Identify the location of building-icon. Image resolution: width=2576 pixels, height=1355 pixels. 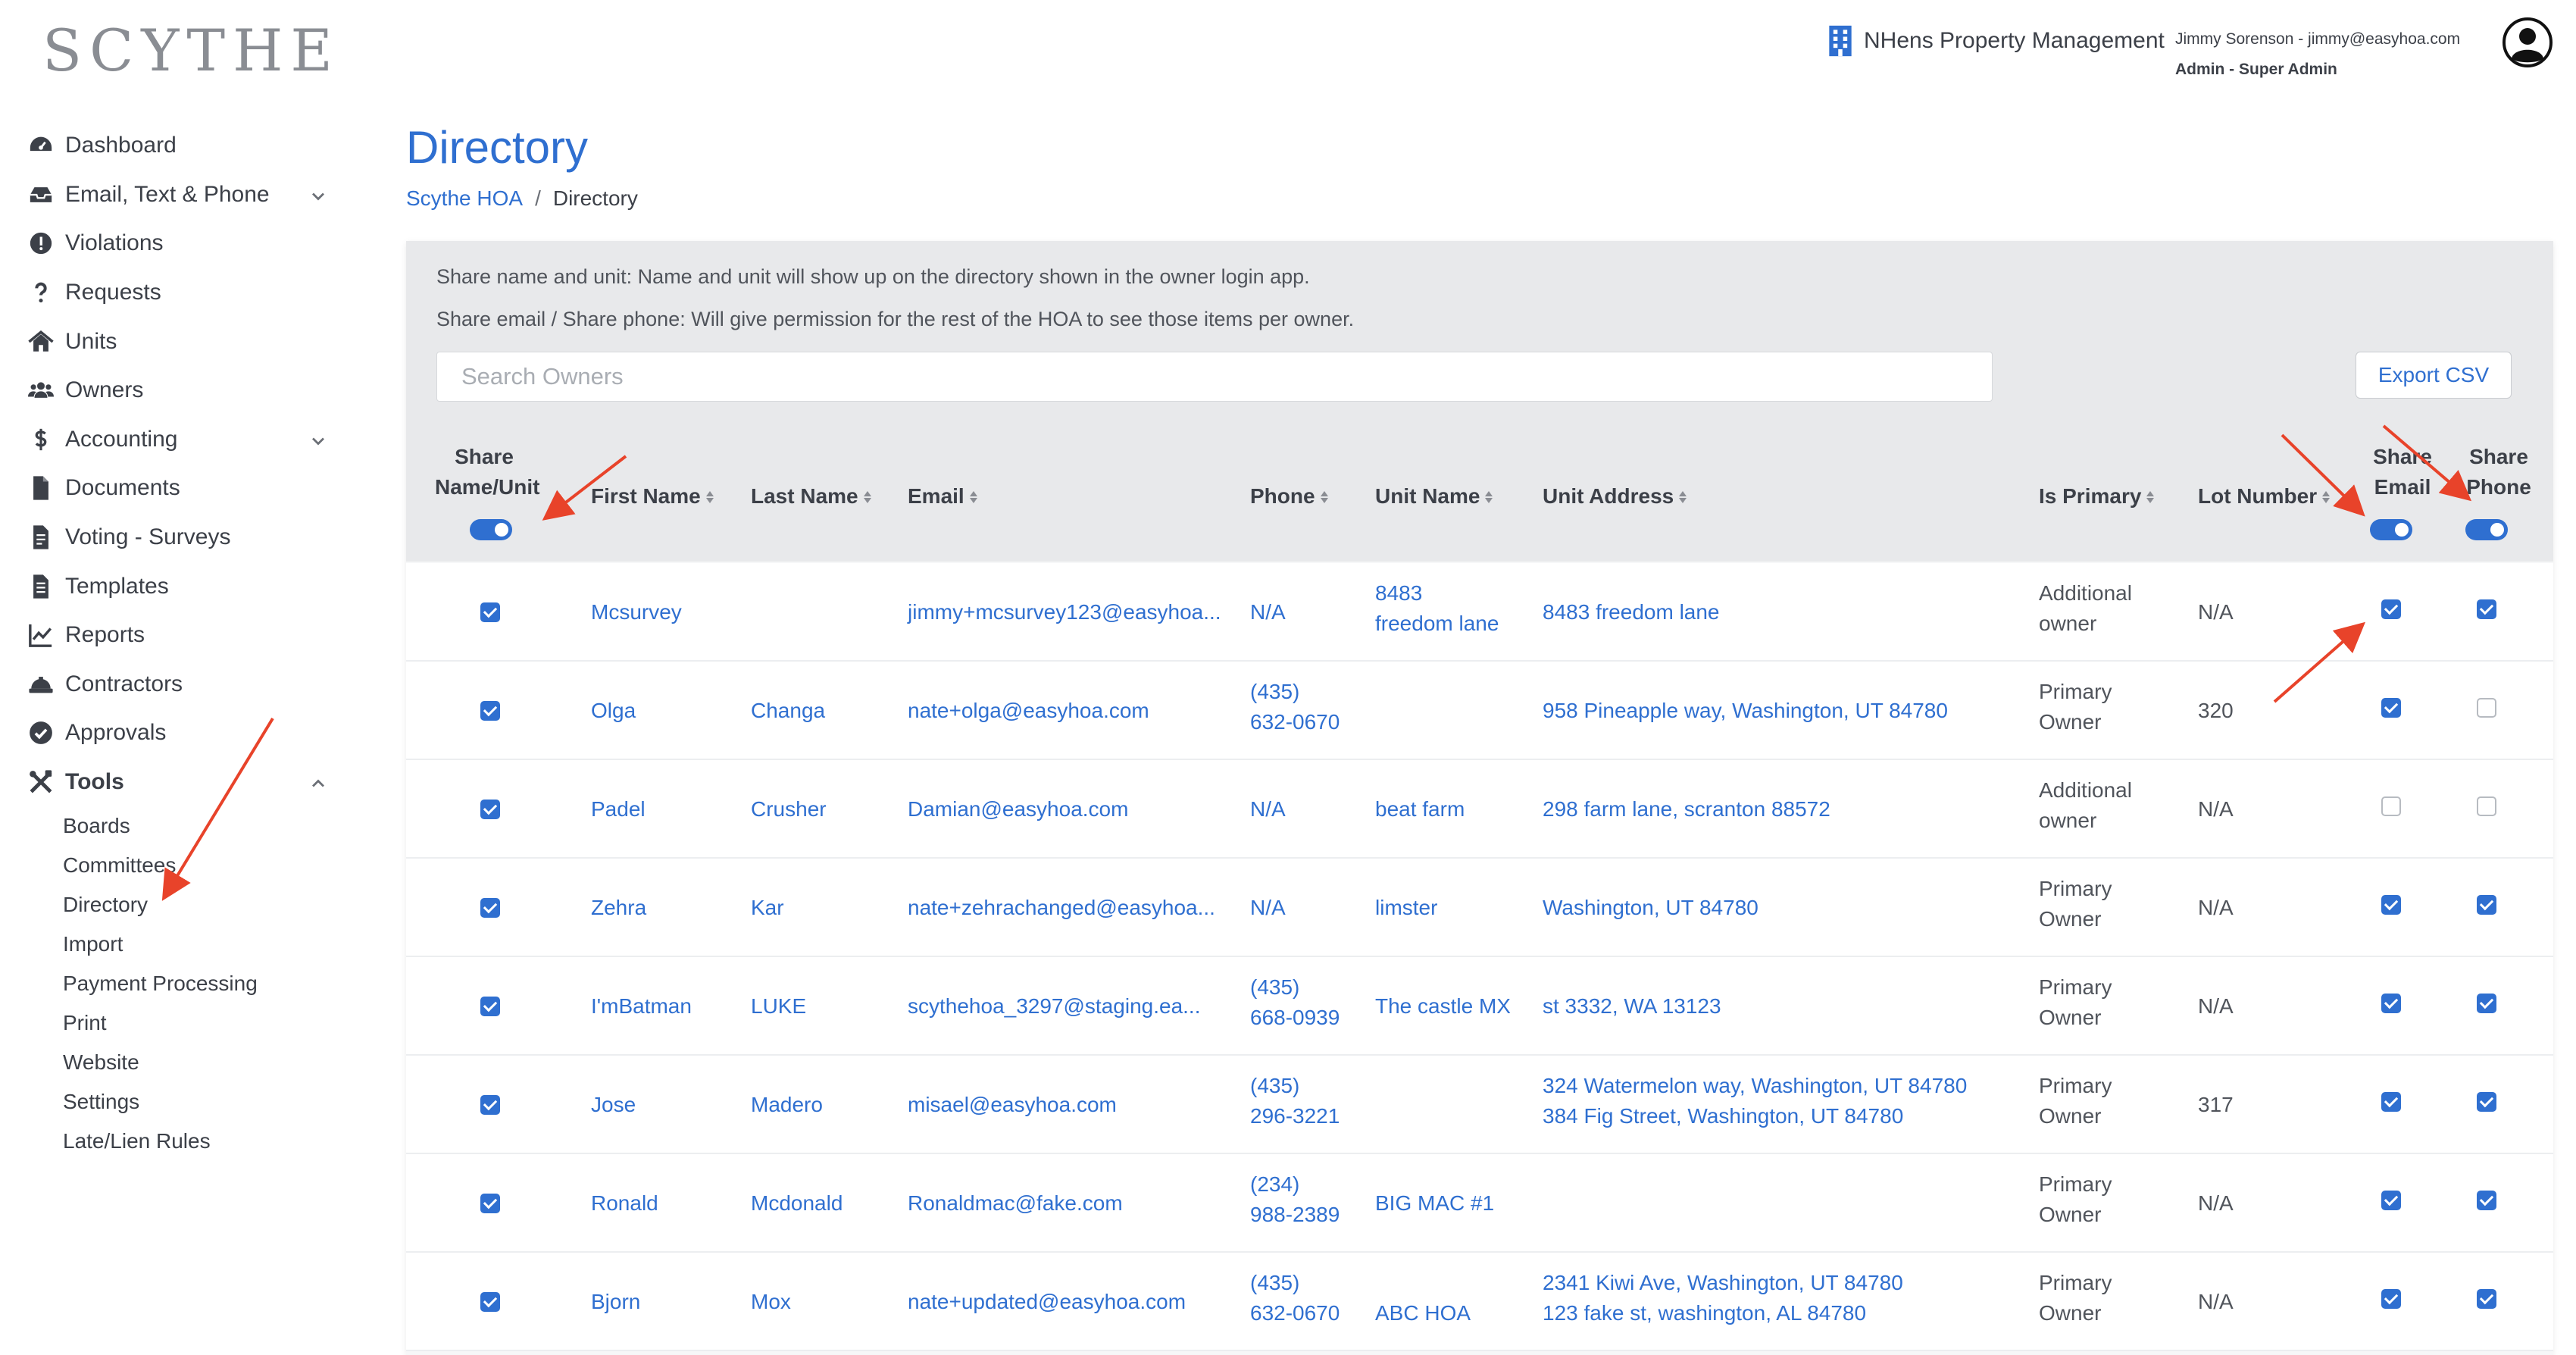
(1840, 41).